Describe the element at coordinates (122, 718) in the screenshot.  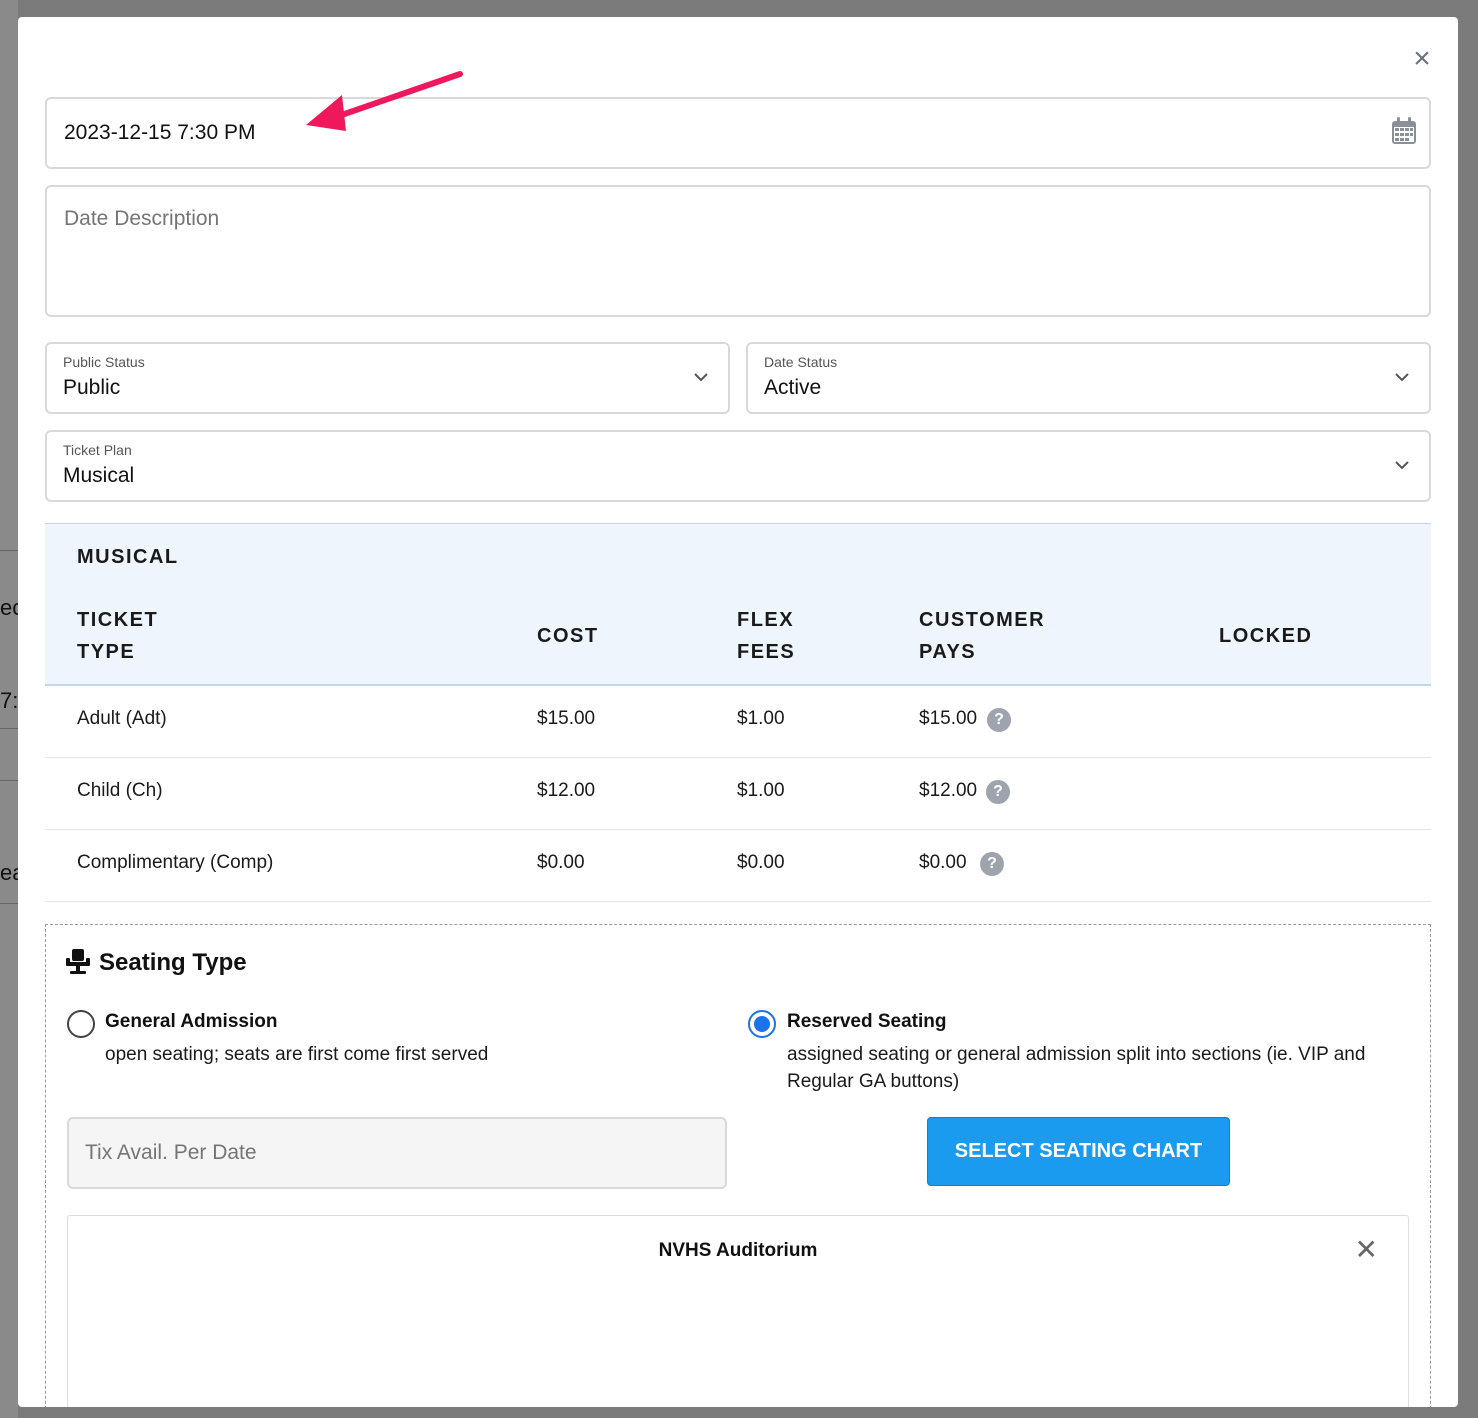
I see `ticket-type-cell: Adult (Adt)` at that location.